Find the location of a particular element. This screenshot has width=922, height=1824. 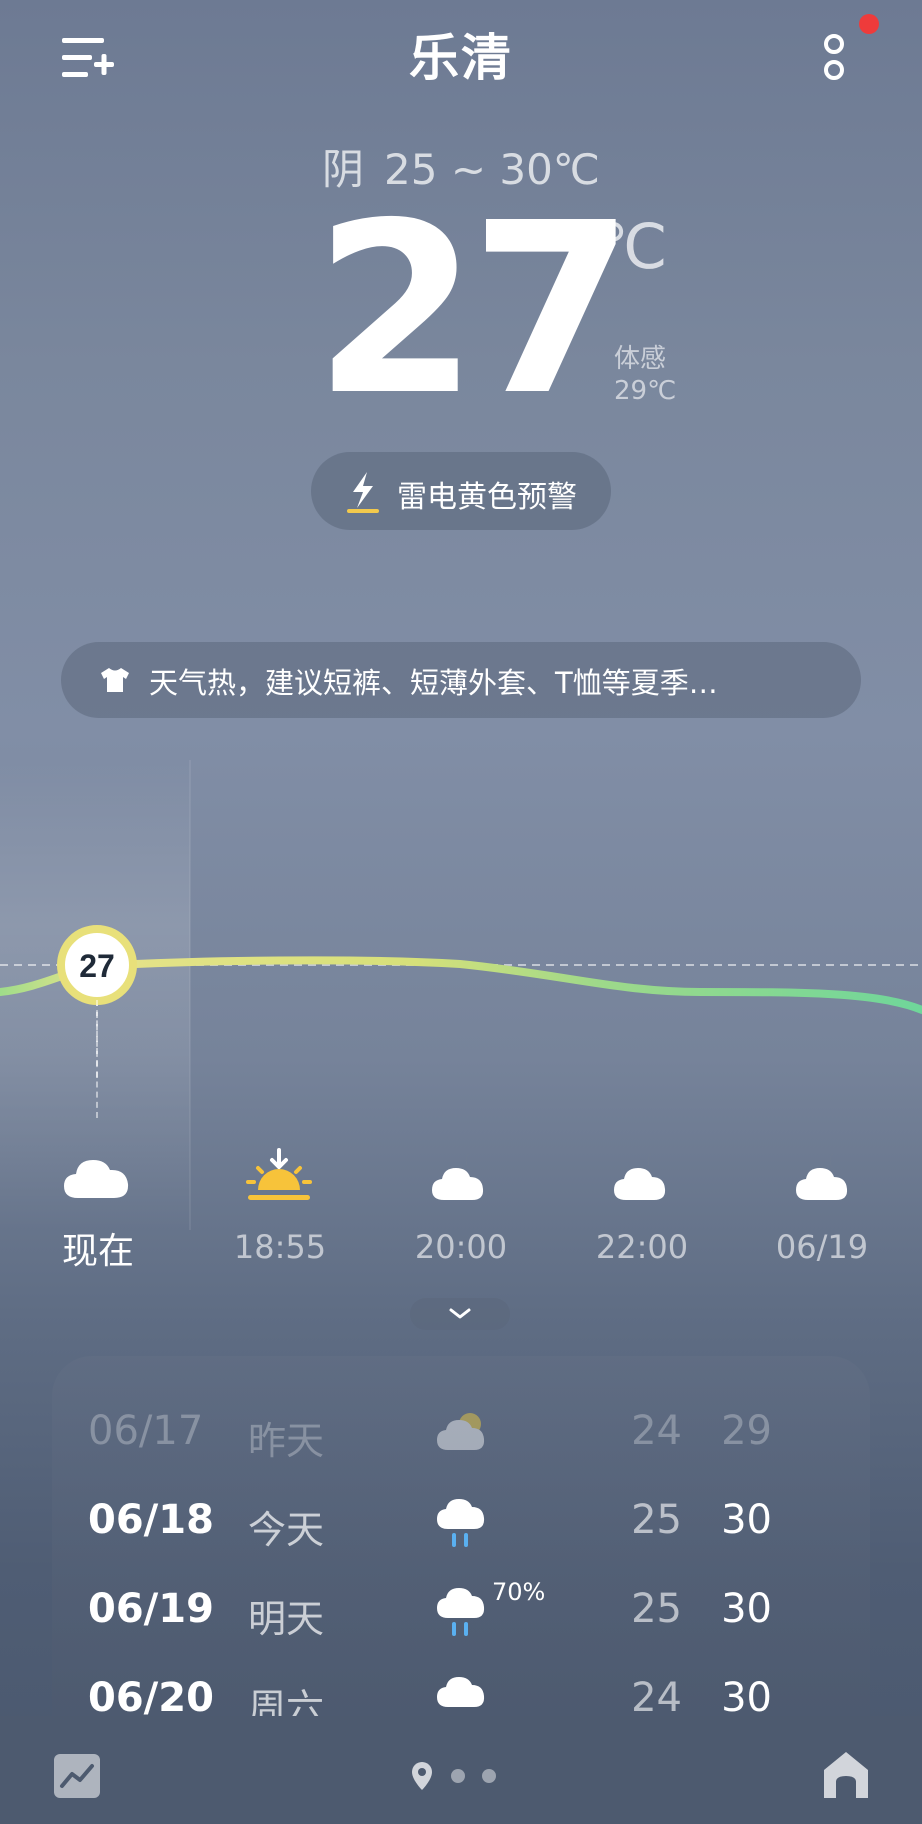

daily-day: 昨天 is located at coordinates (286, 1441).